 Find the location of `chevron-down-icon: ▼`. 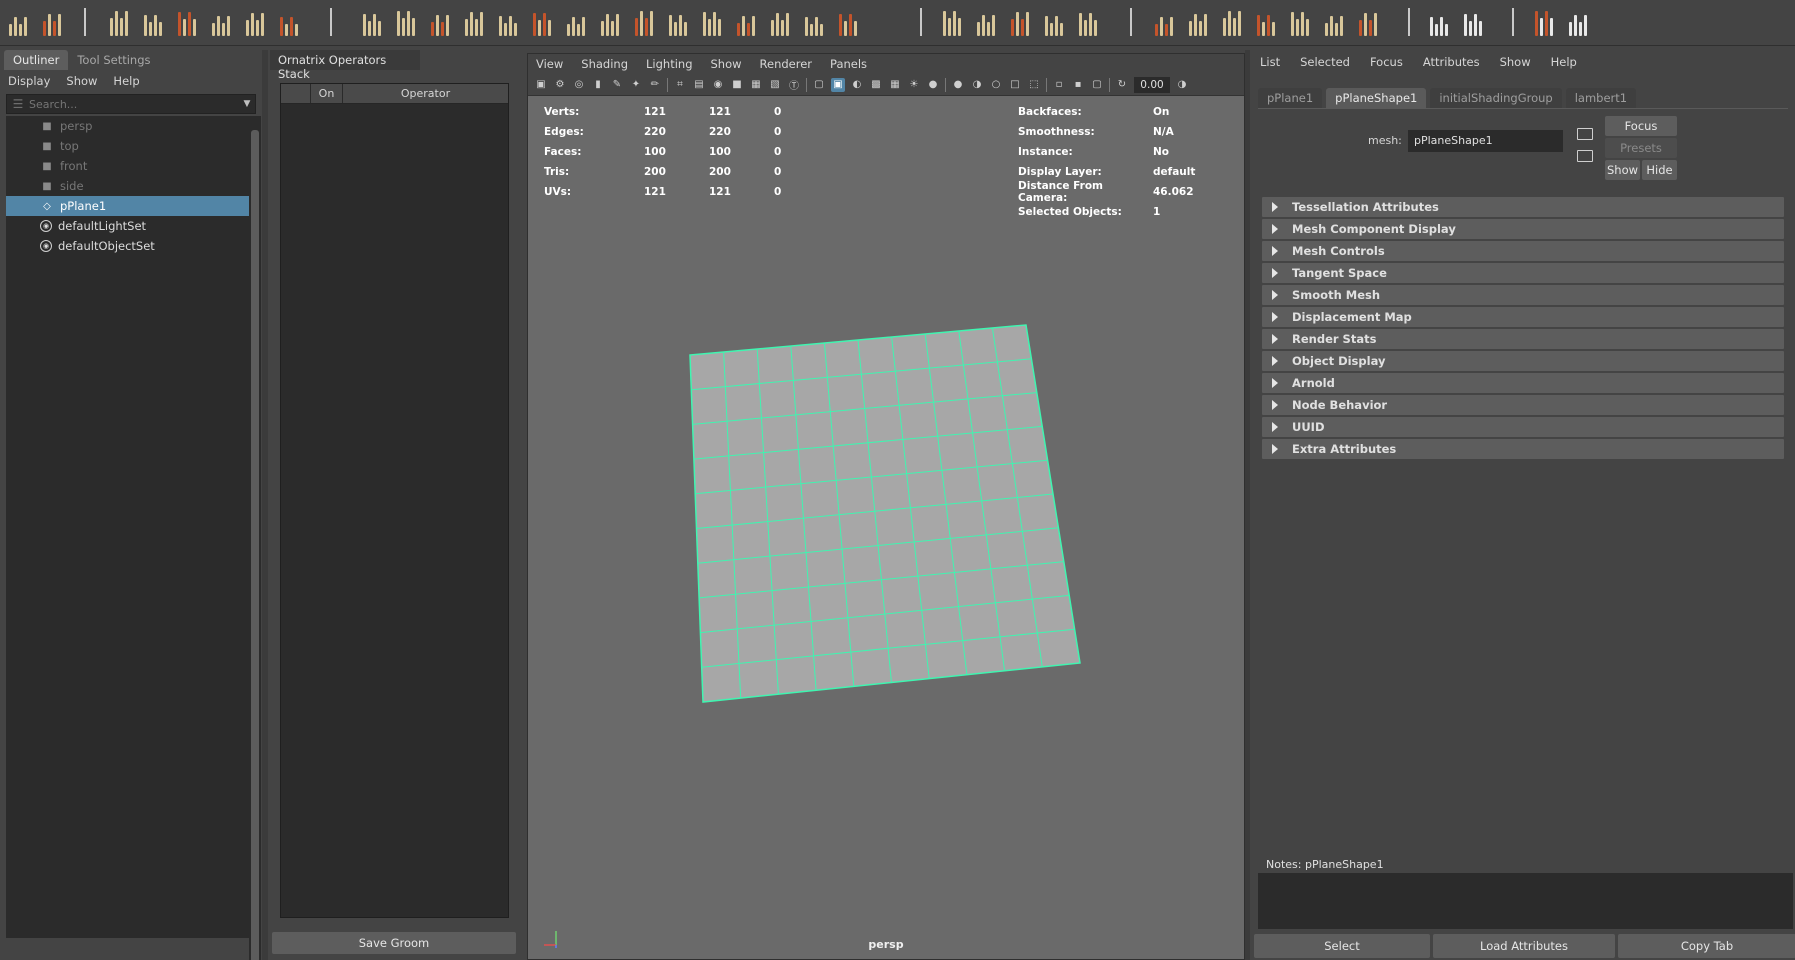

chevron-down-icon: ▼ is located at coordinates (247, 104).